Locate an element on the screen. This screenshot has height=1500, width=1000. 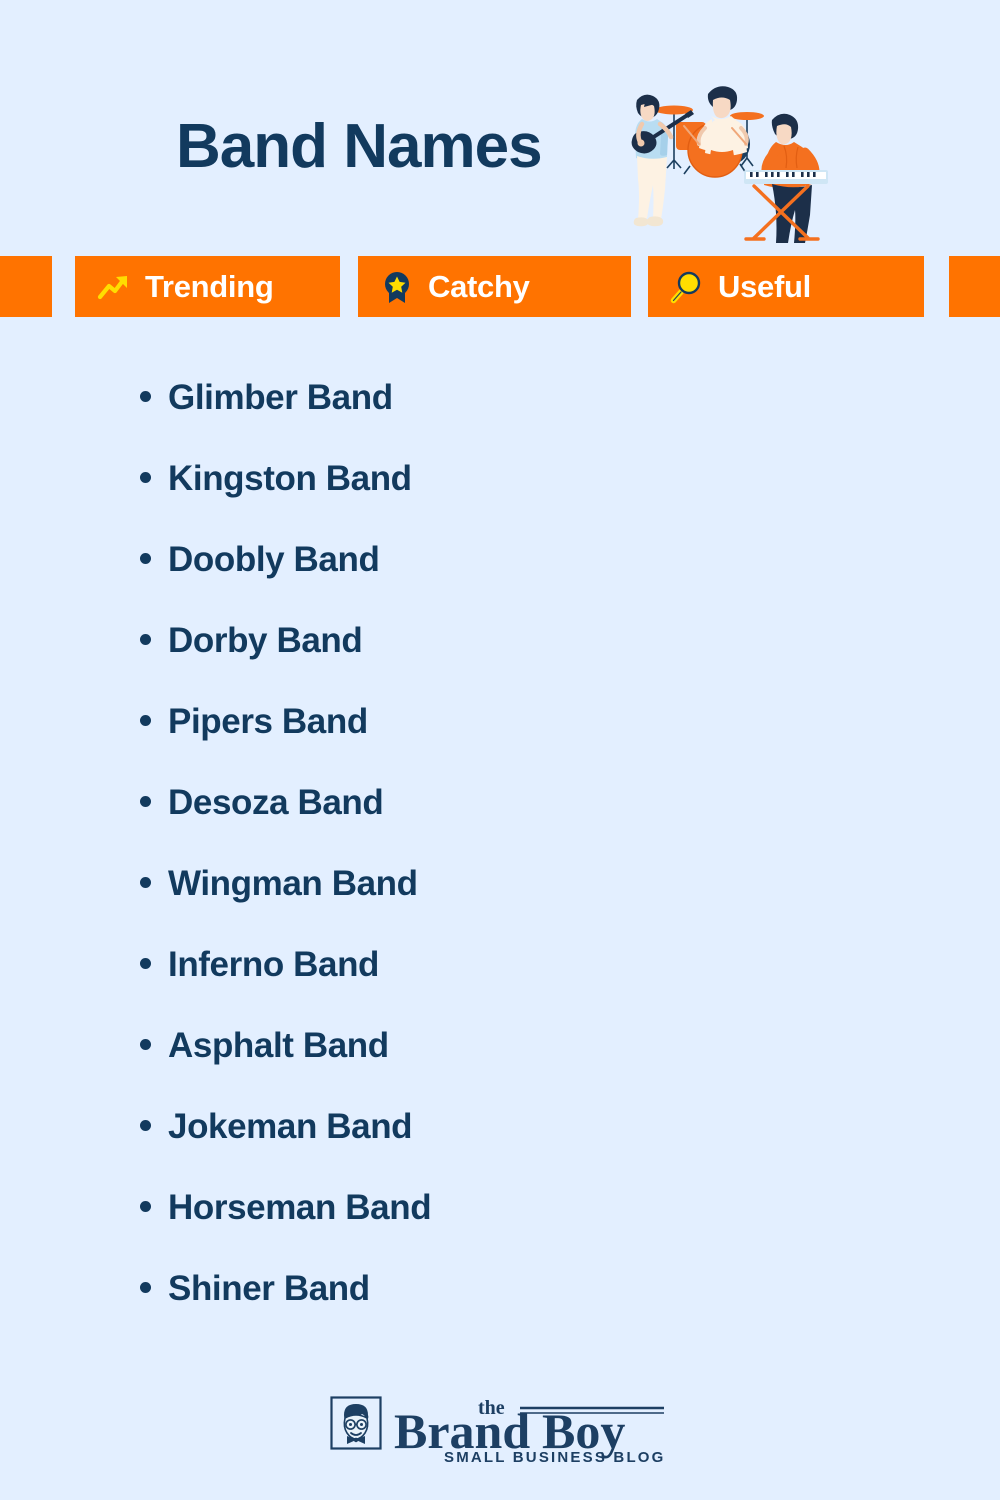
badge-catchy-label: Catchy is located at coordinates (479, 286).